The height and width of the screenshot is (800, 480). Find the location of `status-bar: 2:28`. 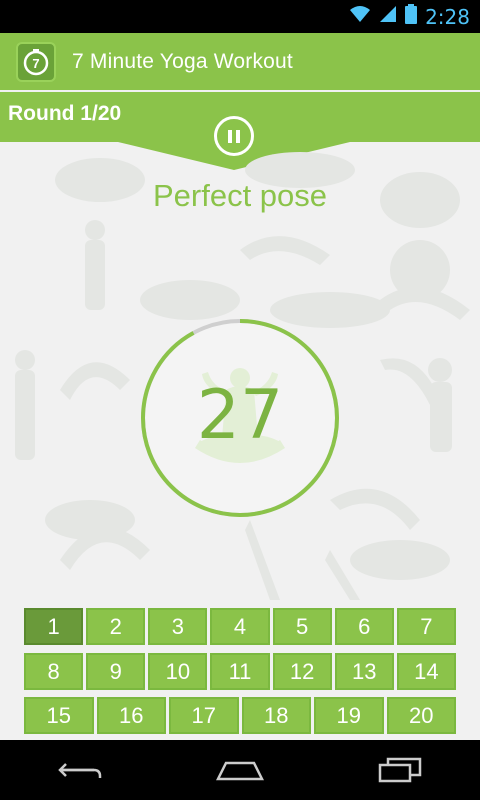

status-bar: 2:28 is located at coordinates (240, 16).